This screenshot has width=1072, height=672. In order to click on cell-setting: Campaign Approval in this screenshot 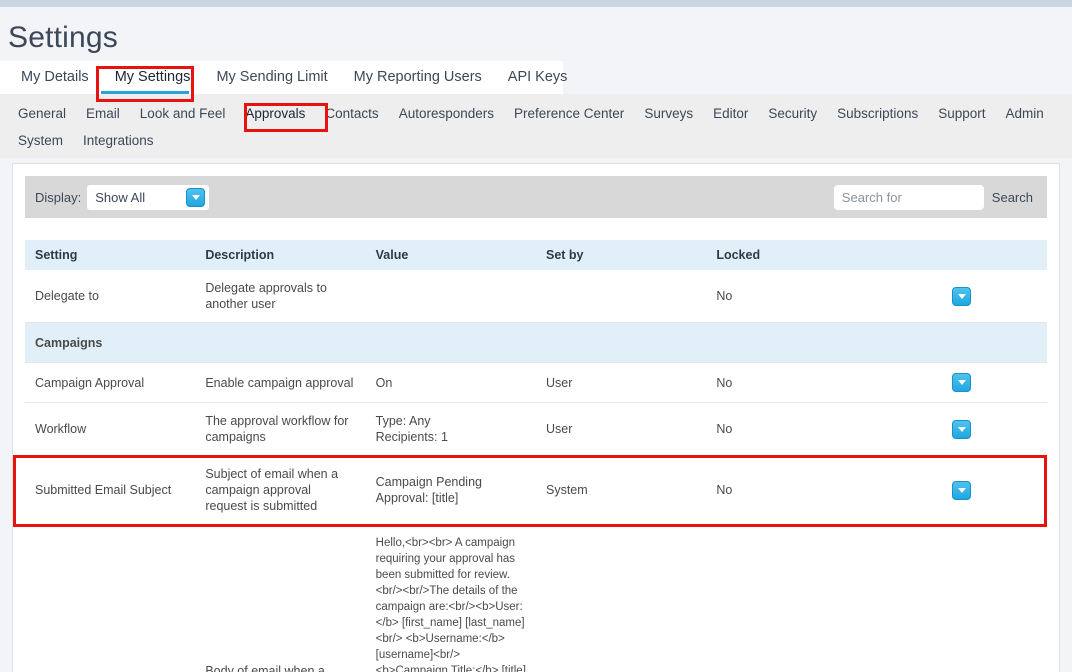, I will do `click(110, 382)`.